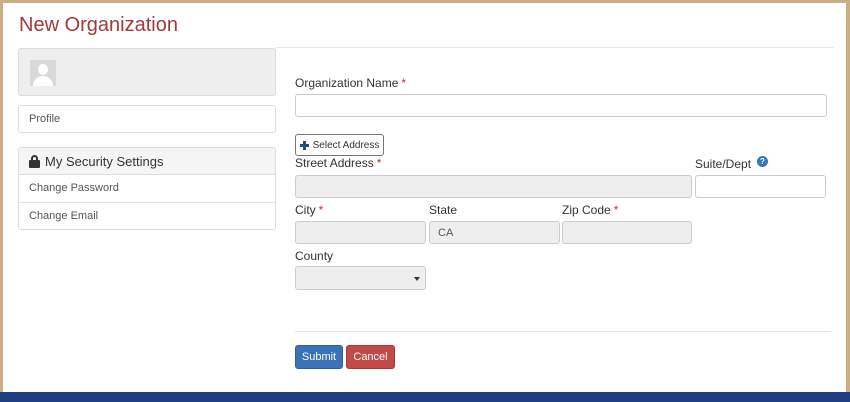  I want to click on sidebar-item-profile: Profile, so click(147, 119).